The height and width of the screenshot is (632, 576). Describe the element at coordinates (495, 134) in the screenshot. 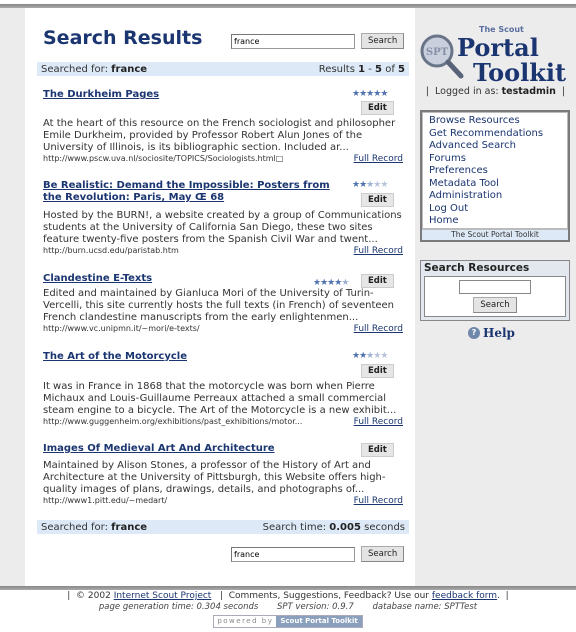

I see `nav-get-recommendations: Get Recommendations` at that location.